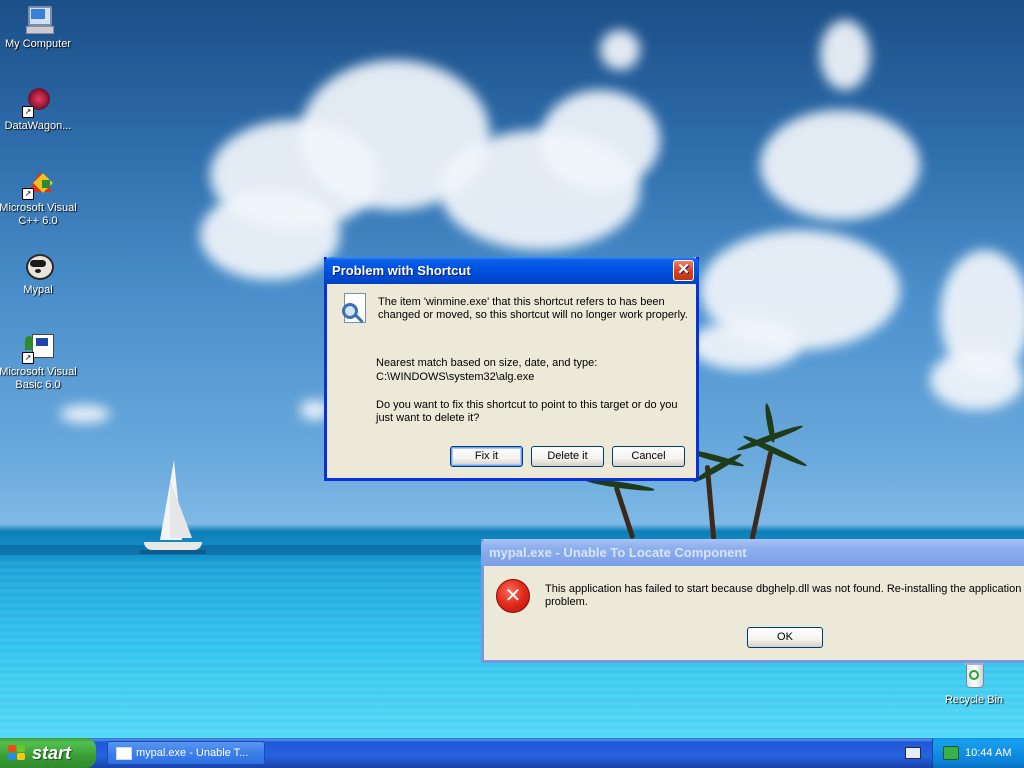 The width and height of the screenshot is (1024, 768). Describe the element at coordinates (618, 552) in the screenshot. I see `error-dialog-title: mypal.exe - Unable To Locate Component` at that location.